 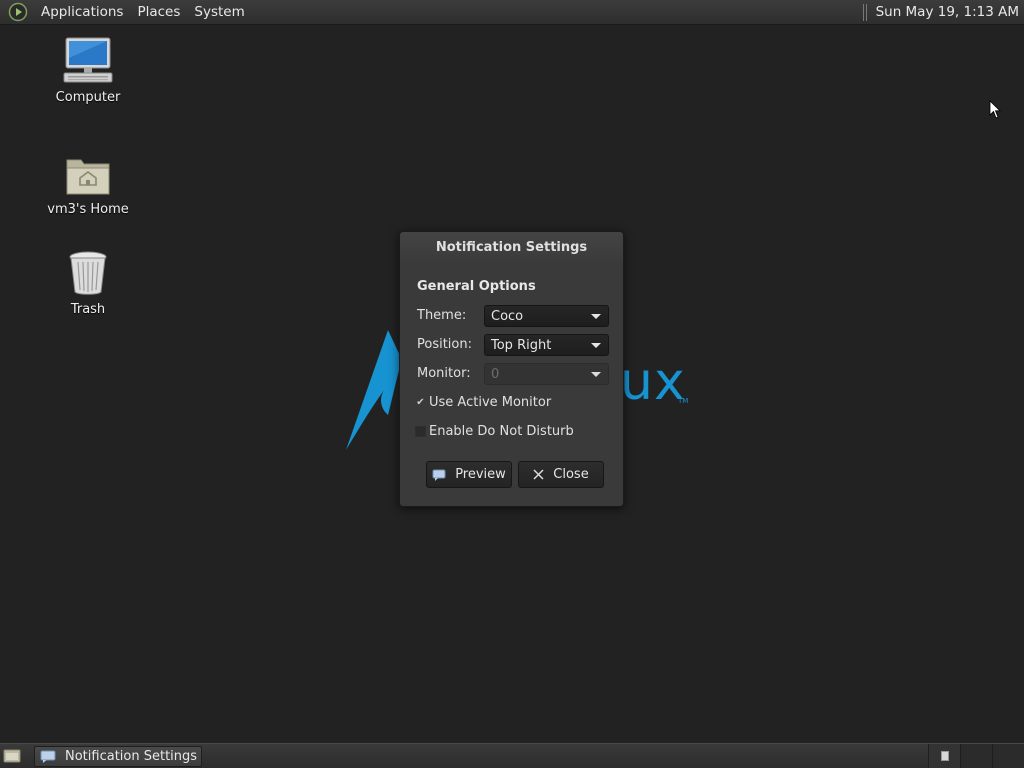 I want to click on trash-icon, so click(x=88, y=273).